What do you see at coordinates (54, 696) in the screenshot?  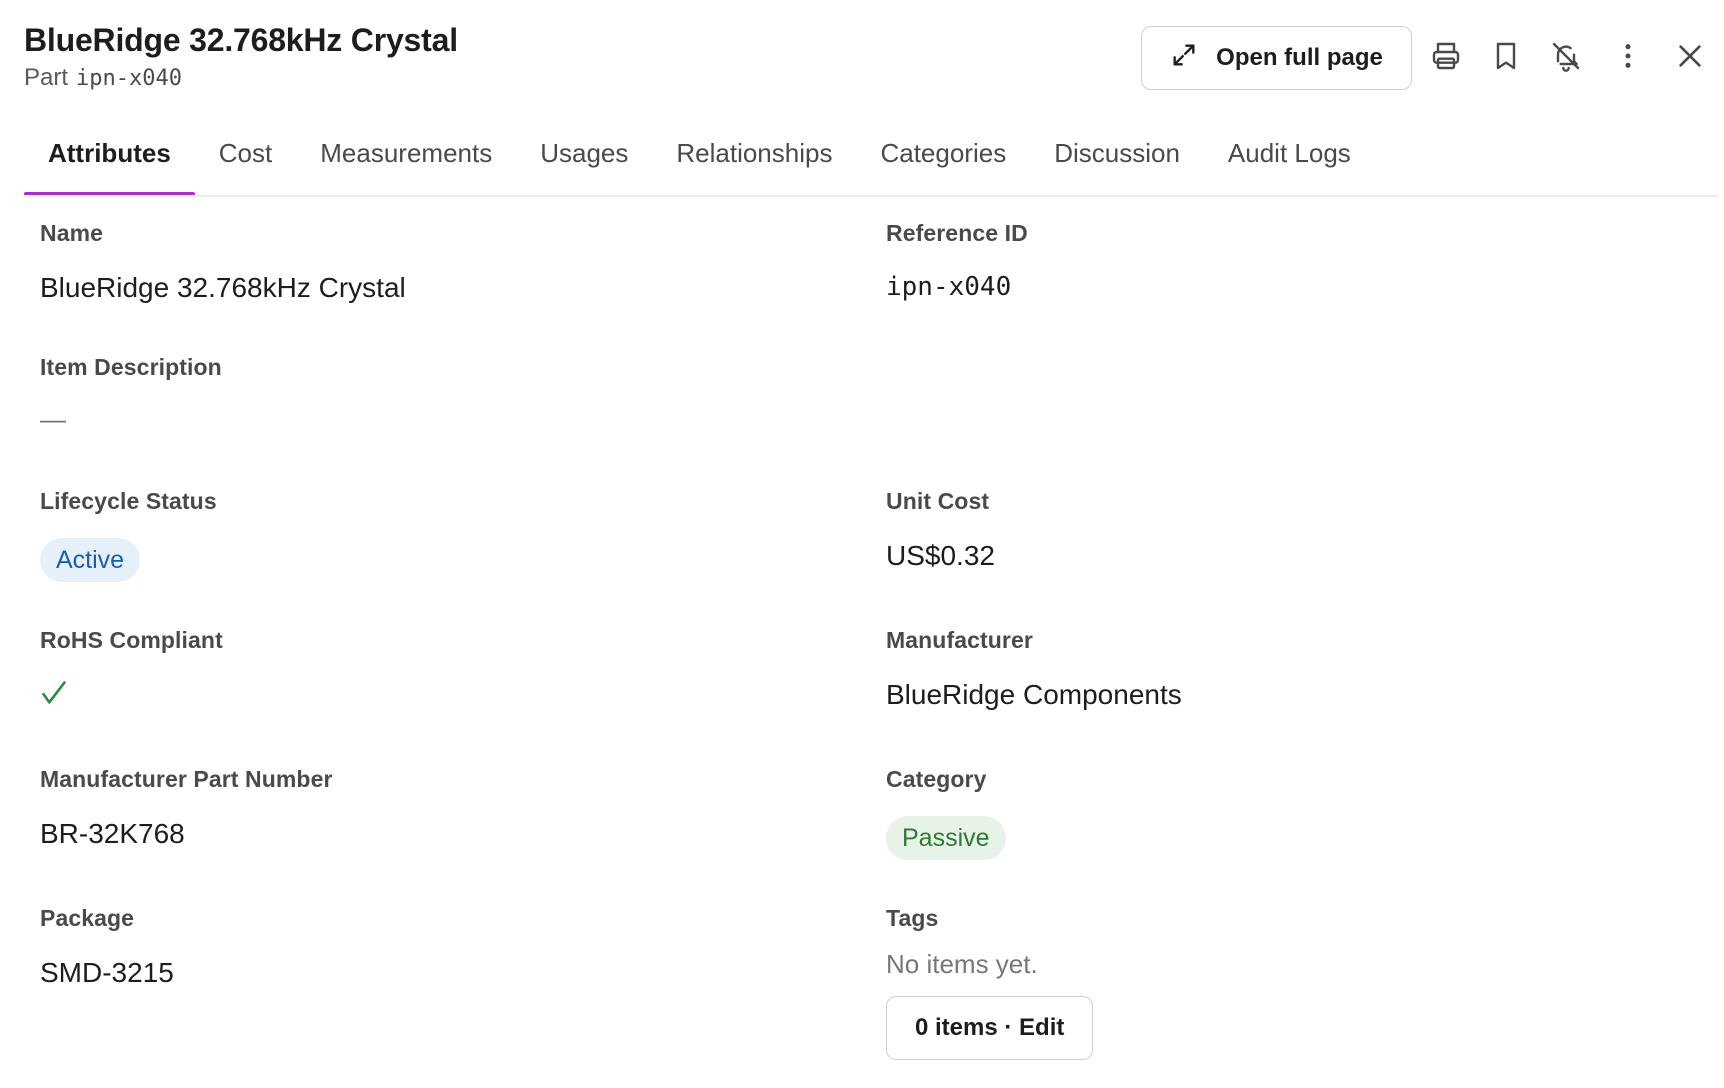 I see `check-icon` at bounding box center [54, 696].